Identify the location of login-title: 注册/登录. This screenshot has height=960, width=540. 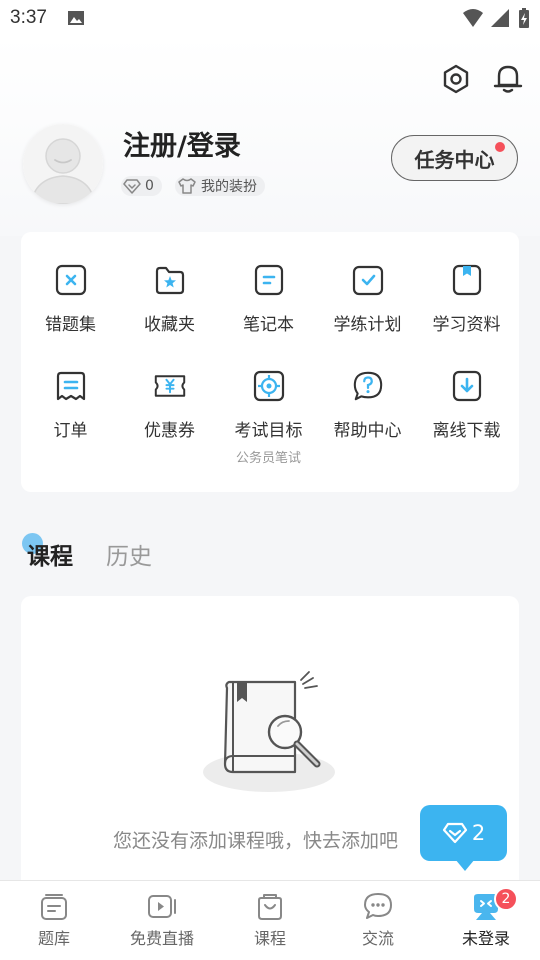
(182, 143).